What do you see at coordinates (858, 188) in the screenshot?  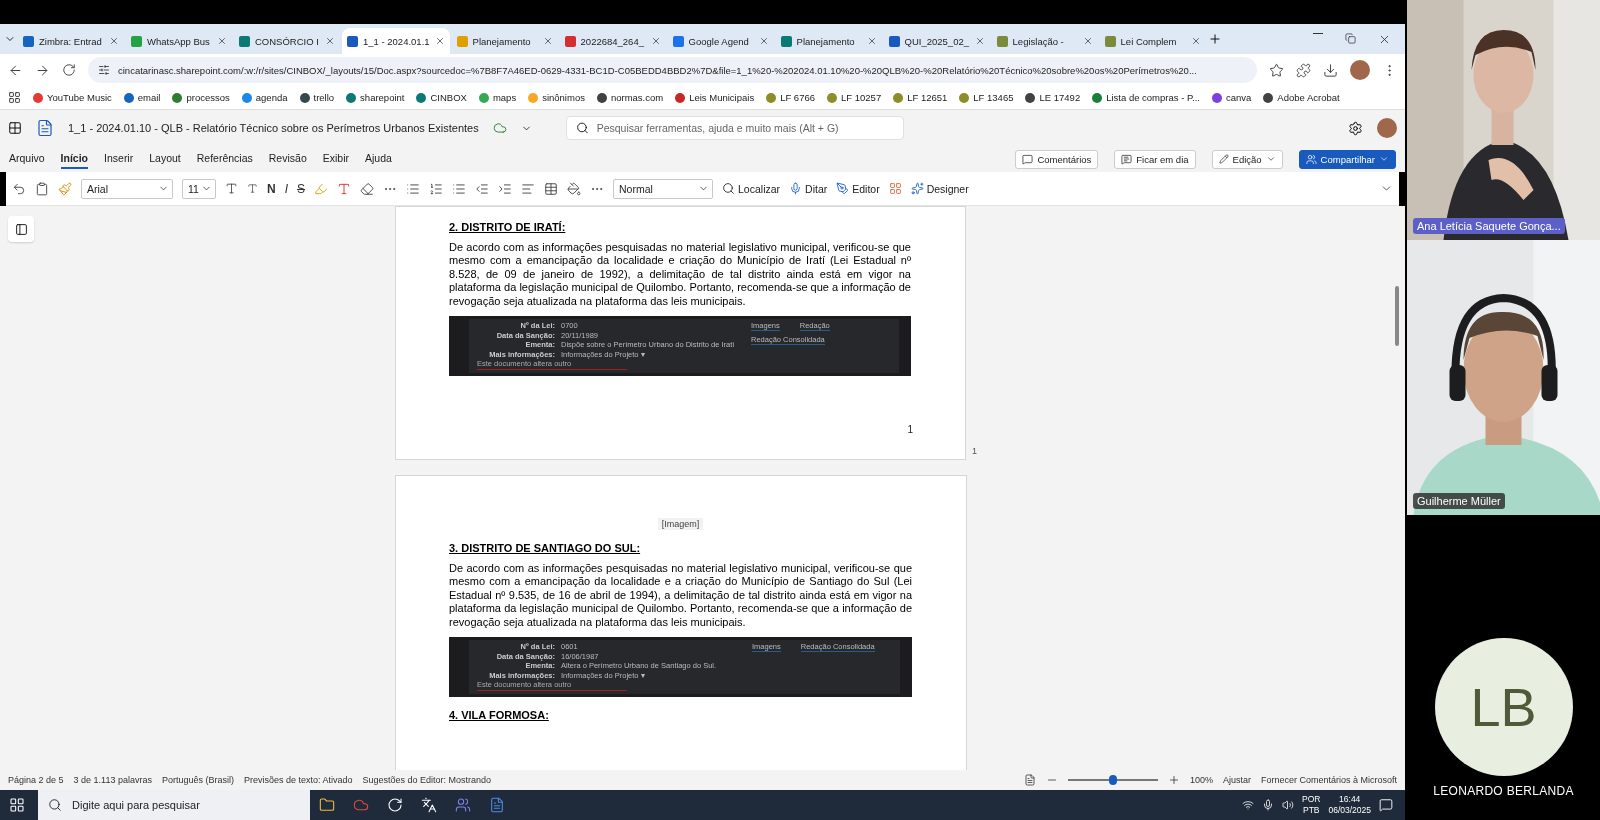 I see `editor-button: Editor` at bounding box center [858, 188].